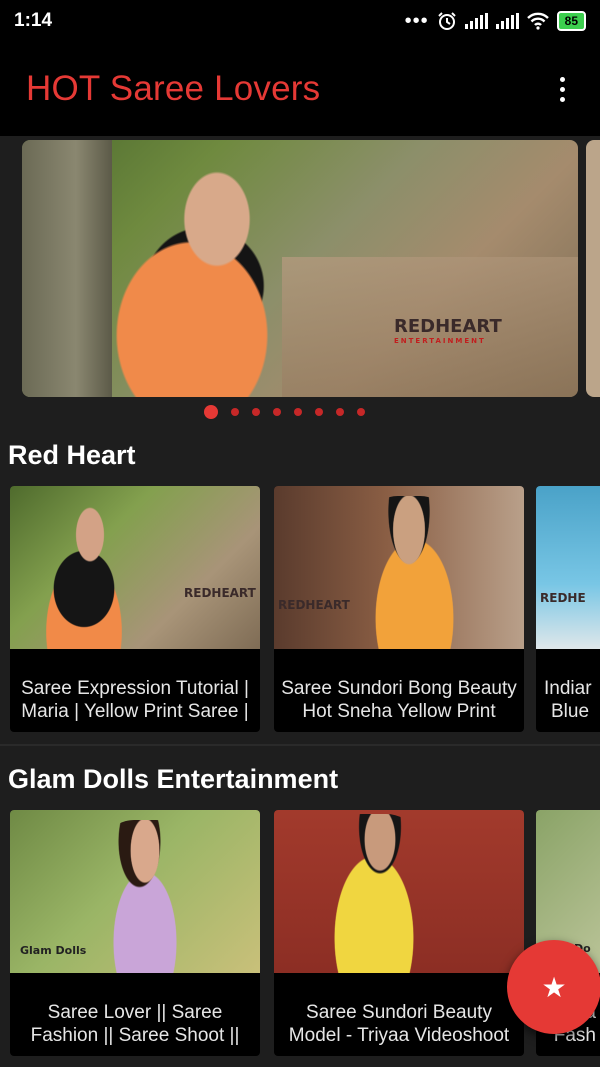 This screenshot has width=600, height=1067. Describe the element at coordinates (563, 598) in the screenshot. I see `thumbnail-watermark-logo: REDHE` at that location.